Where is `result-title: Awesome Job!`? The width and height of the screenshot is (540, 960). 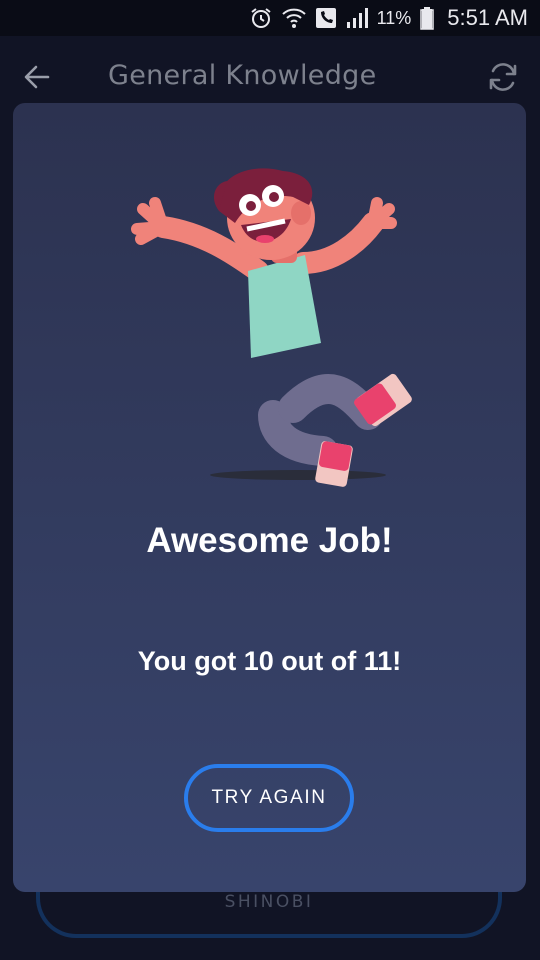
result-title: Awesome Job! is located at coordinates (269, 540).